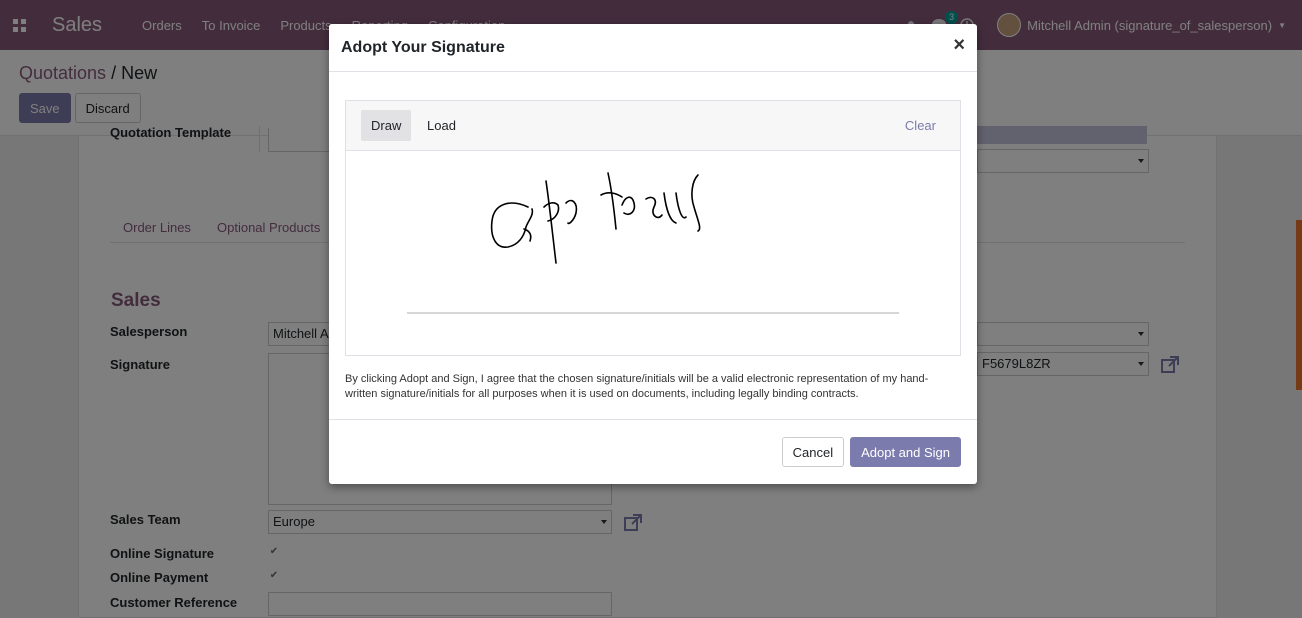  I want to click on clear-button: Clear, so click(920, 125).